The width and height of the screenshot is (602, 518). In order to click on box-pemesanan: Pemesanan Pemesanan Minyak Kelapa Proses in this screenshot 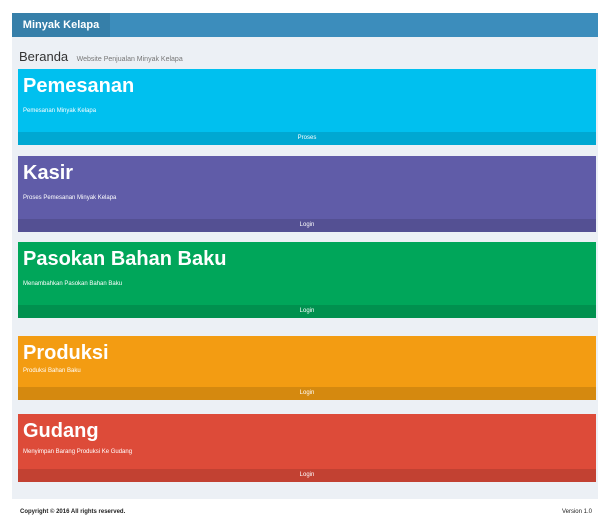, I will do `click(307, 107)`.